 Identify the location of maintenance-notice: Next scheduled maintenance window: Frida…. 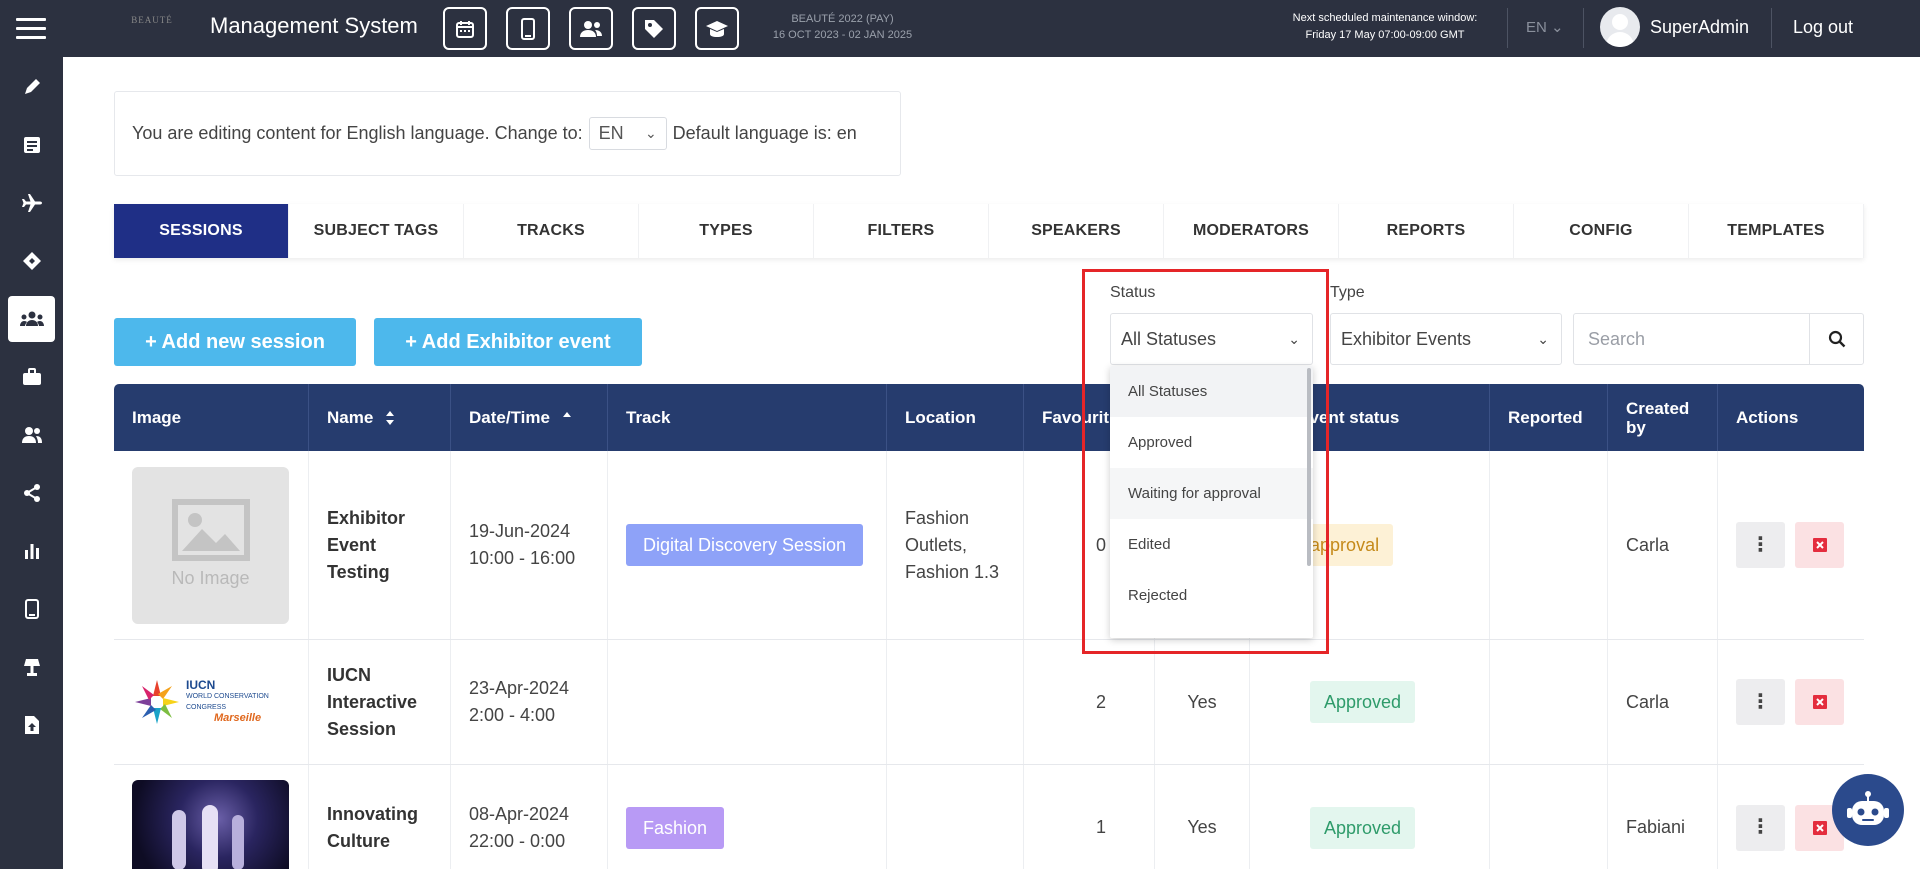
(1385, 27).